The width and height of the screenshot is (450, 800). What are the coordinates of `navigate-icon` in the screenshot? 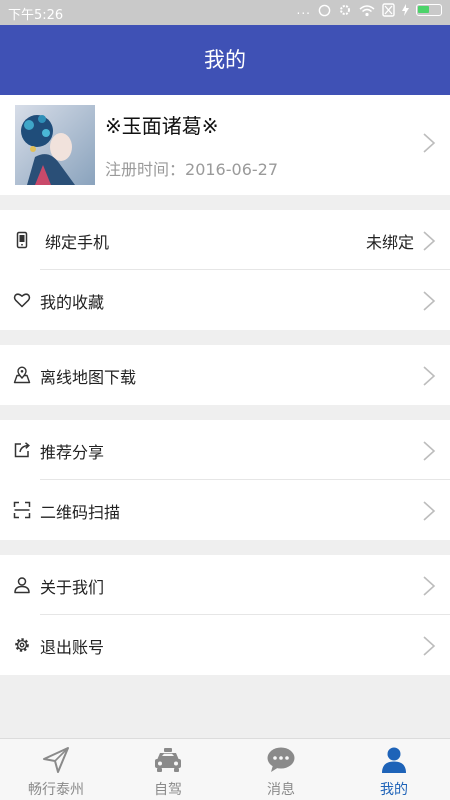 It's located at (56, 760).